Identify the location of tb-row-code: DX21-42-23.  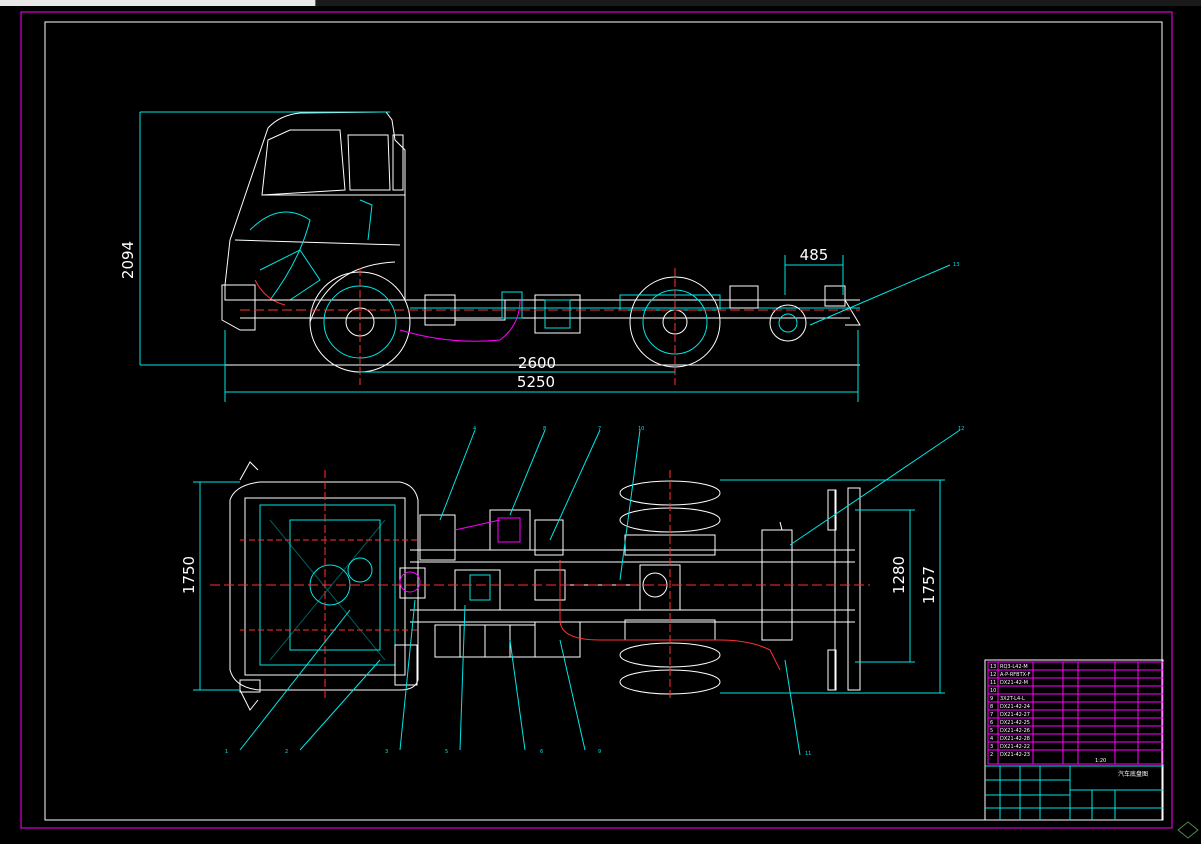
(1015, 755).